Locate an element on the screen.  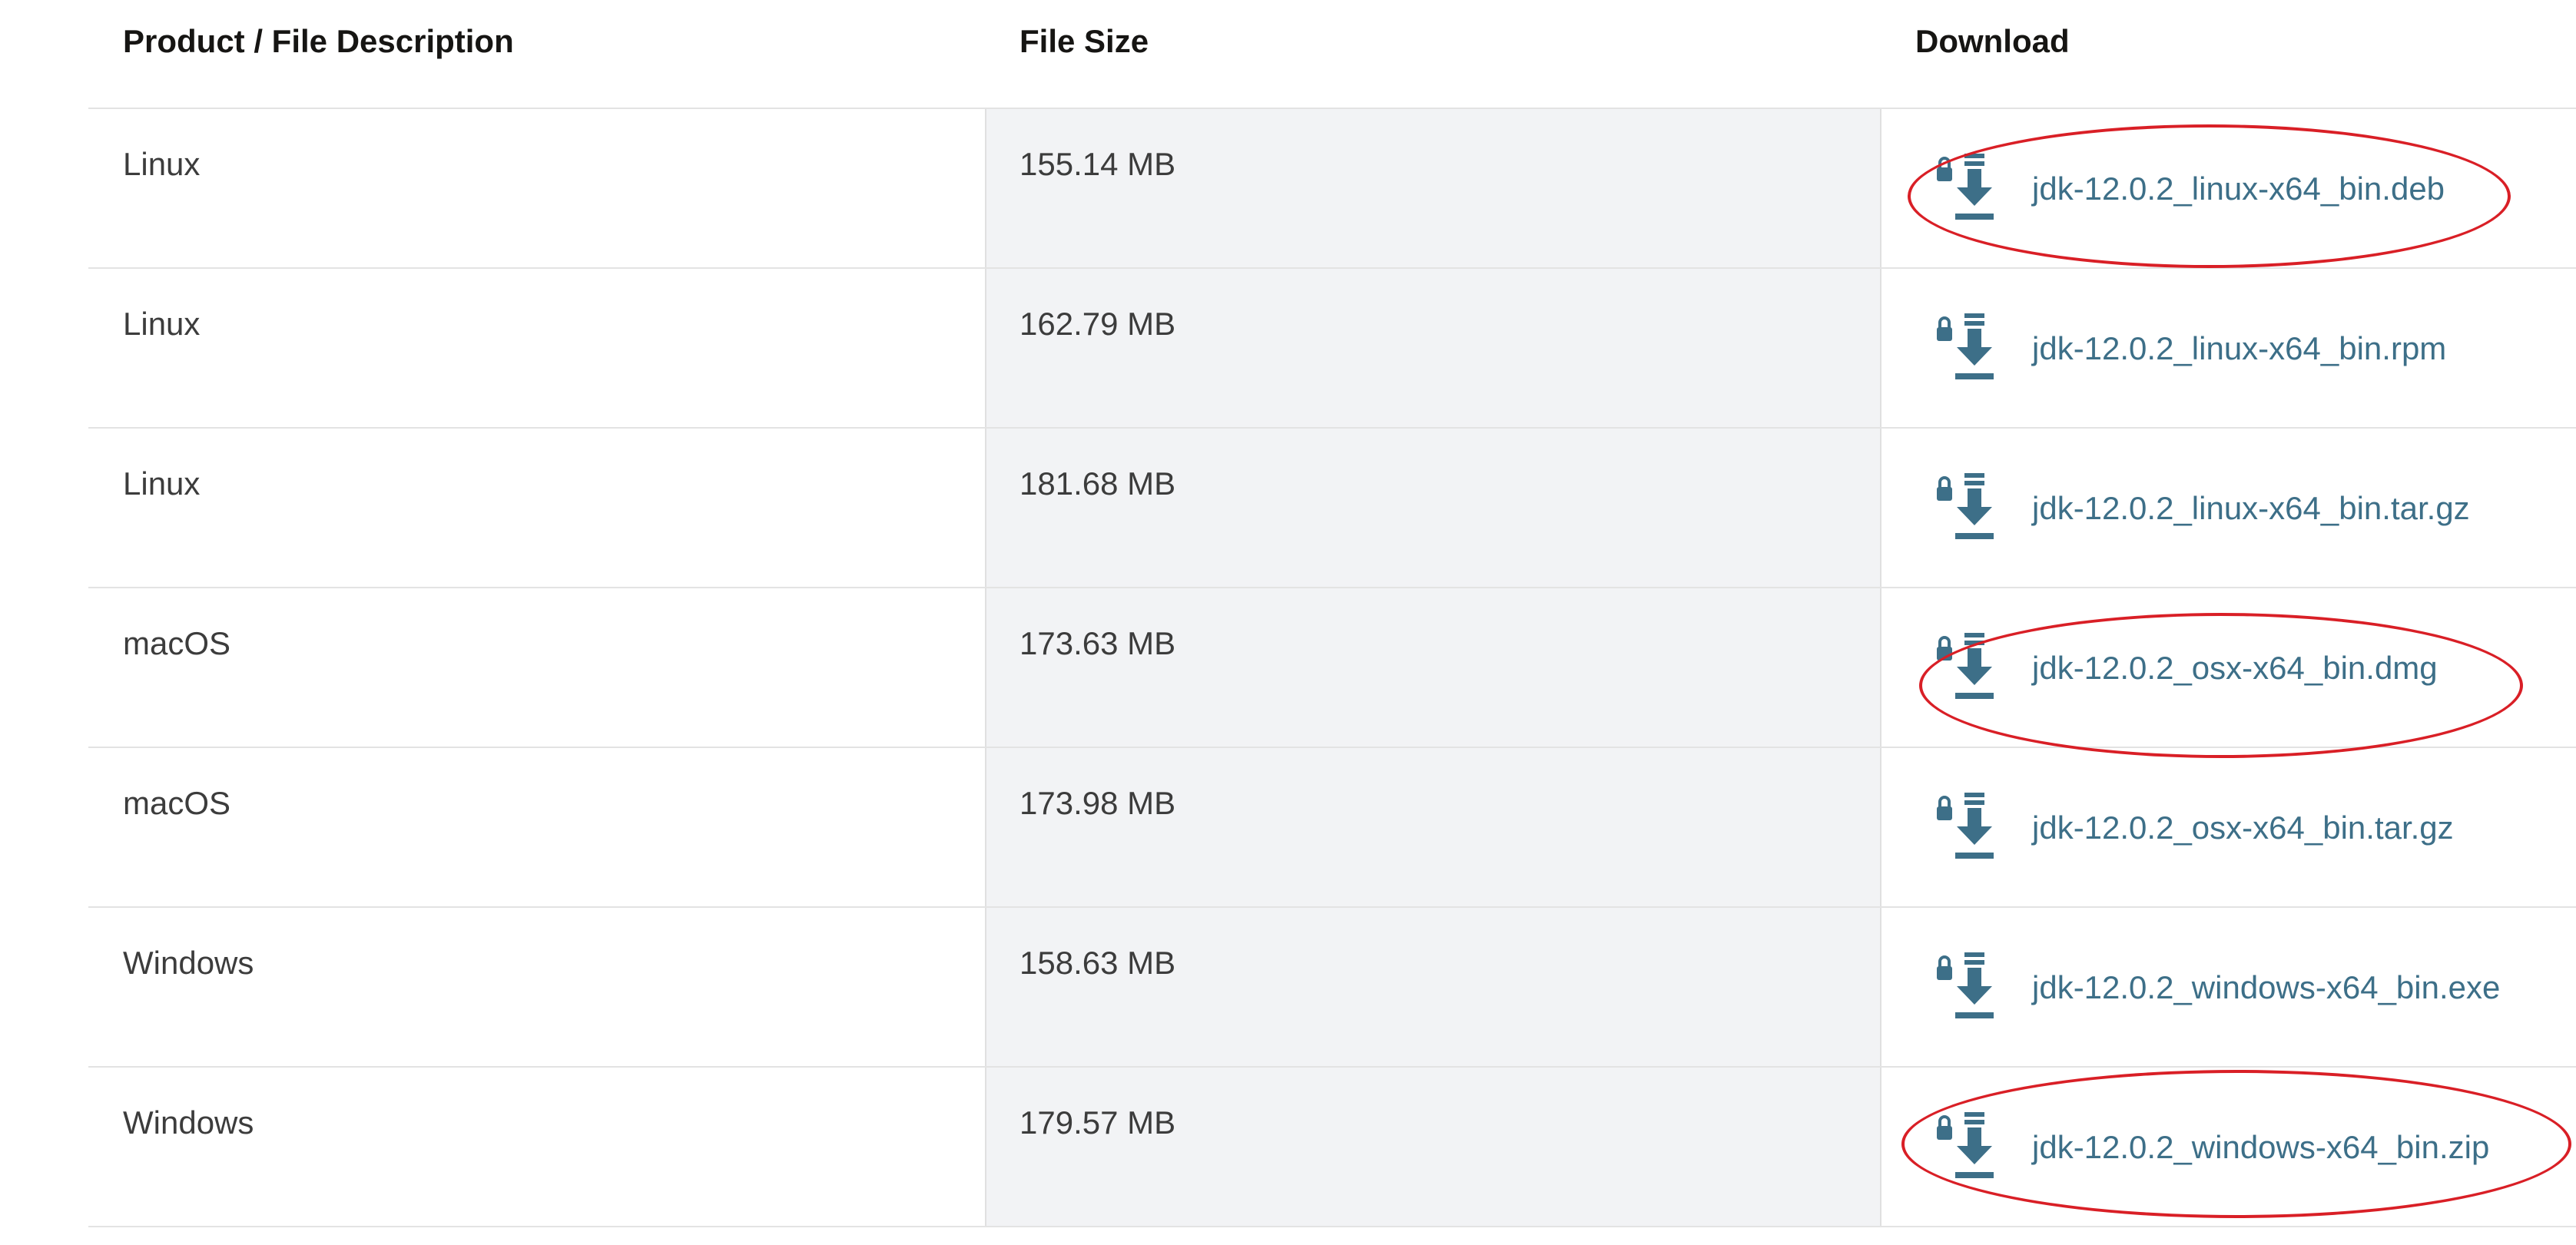
file-size-cell: 181.68 MB is located at coordinates (1097, 484).